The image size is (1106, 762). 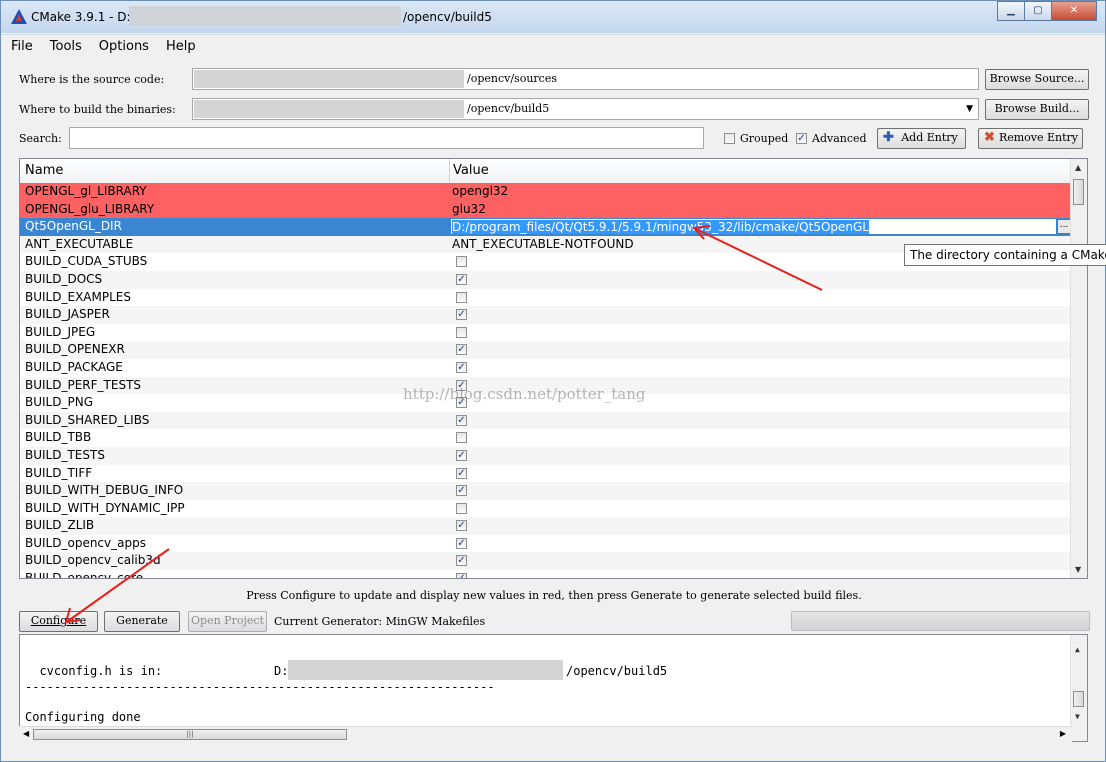 I want to click on configure-button: Configure, so click(x=58, y=621).